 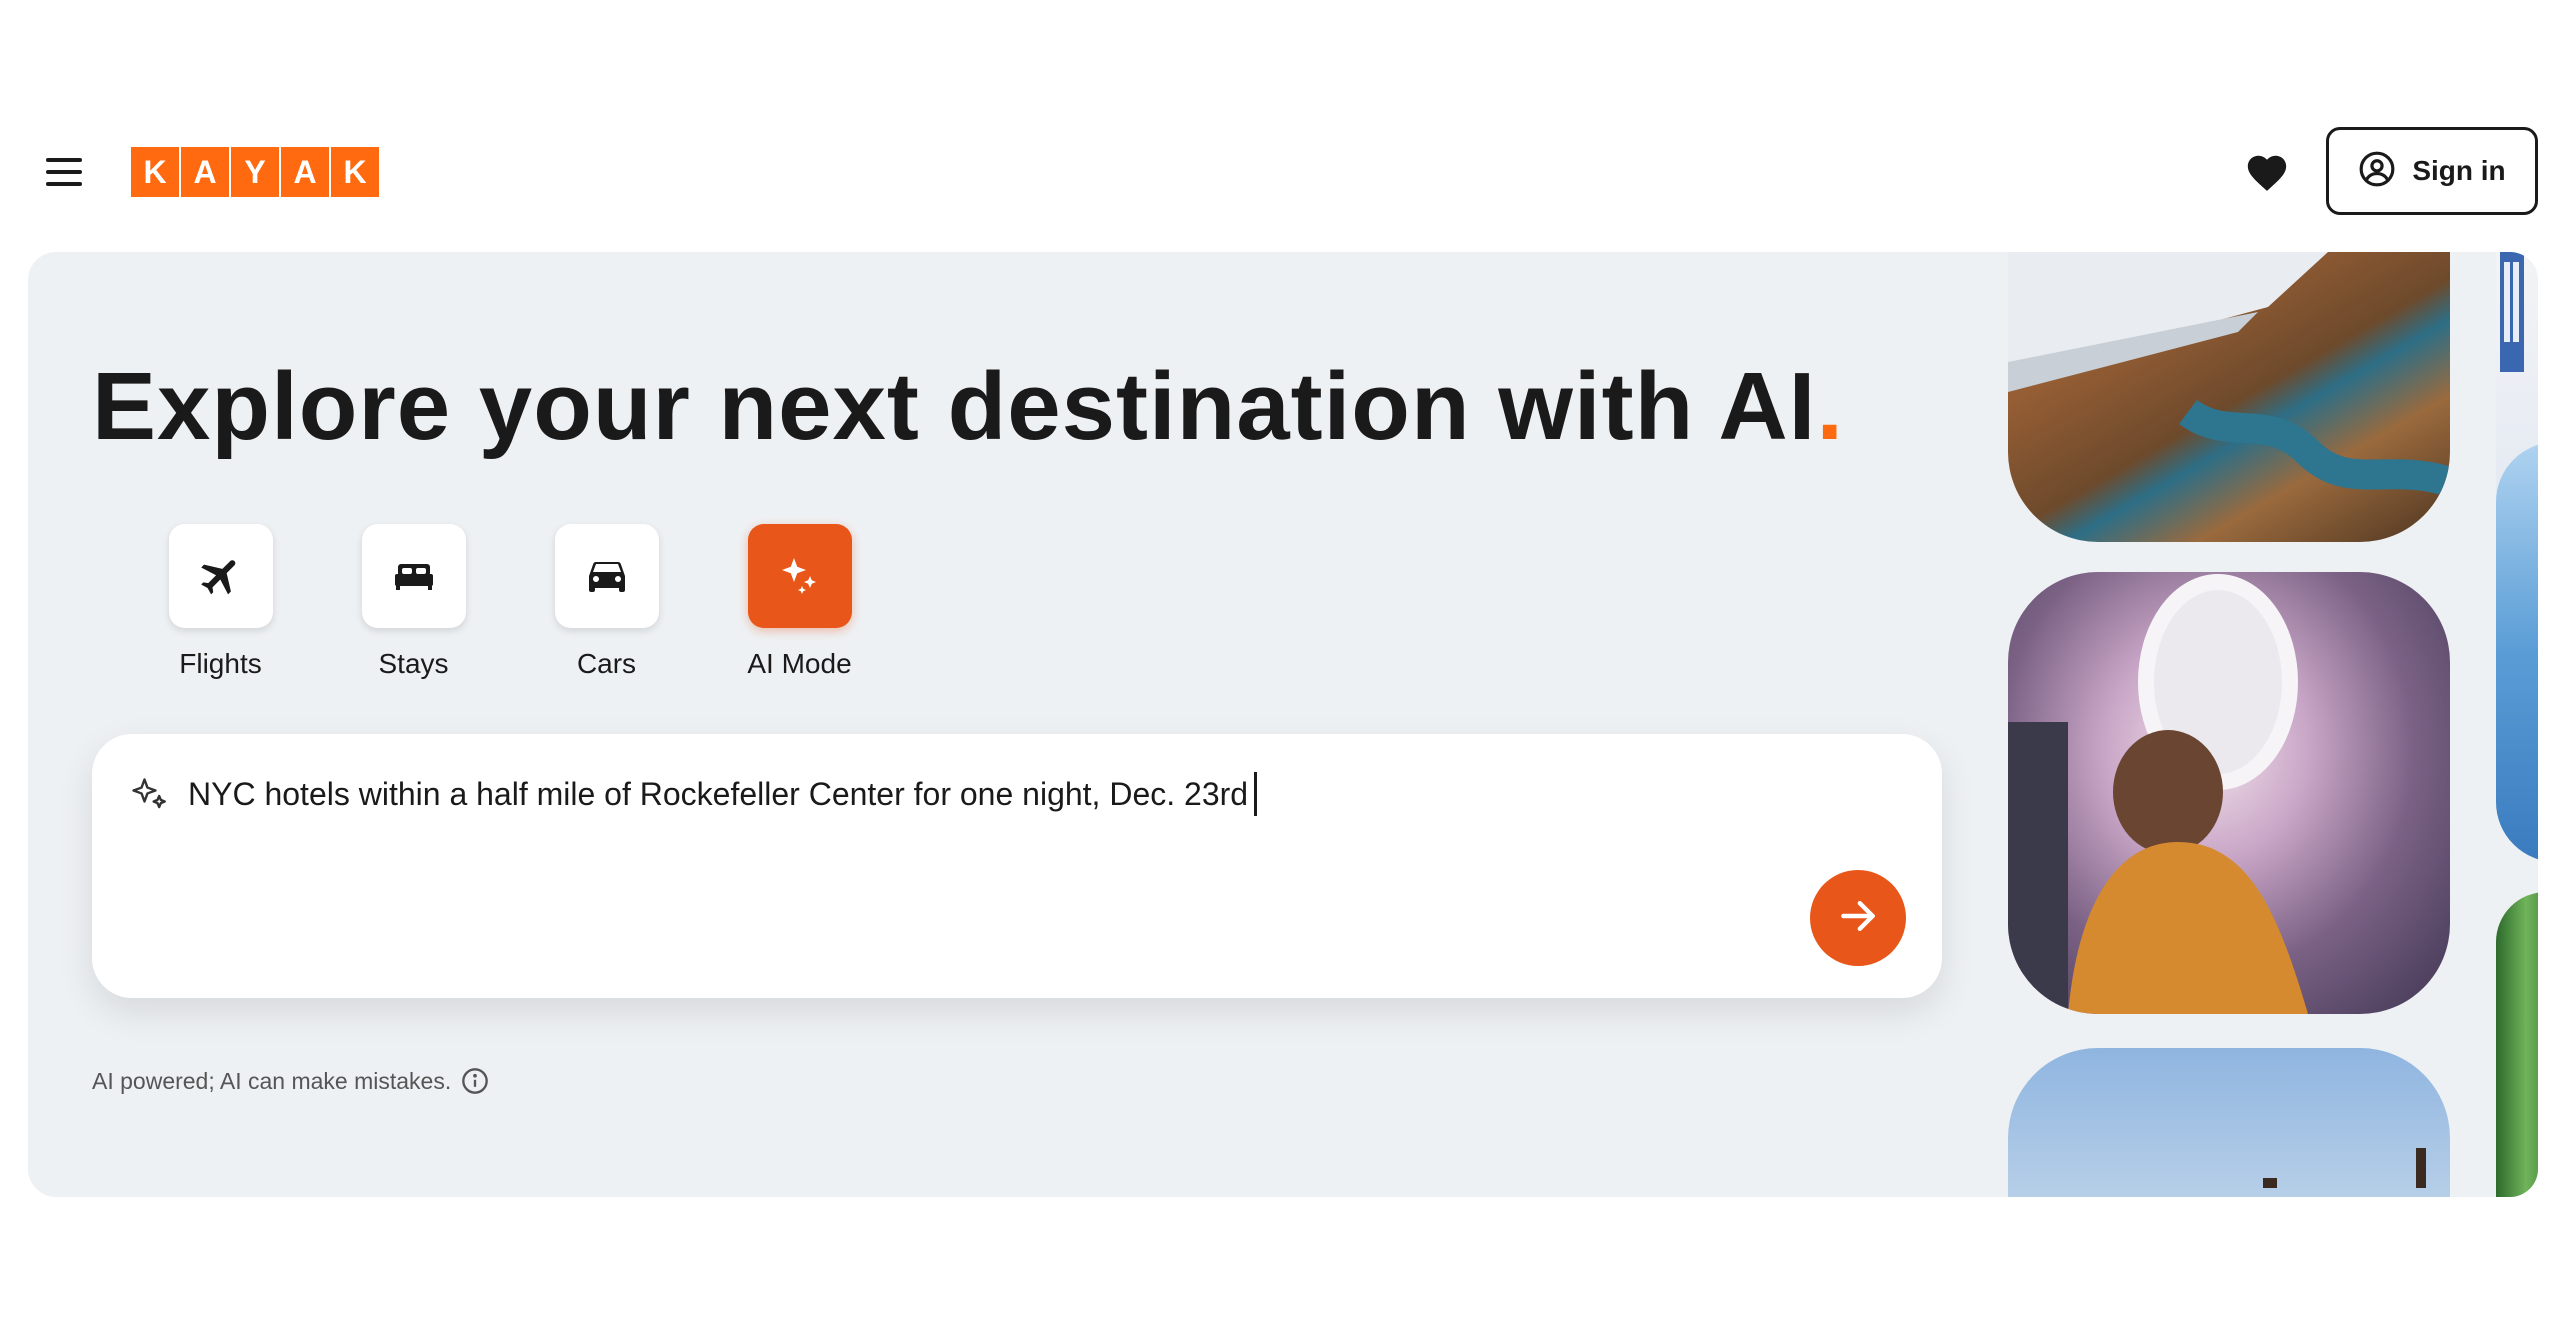 I want to click on logo-letter: Y, so click(x=255, y=172).